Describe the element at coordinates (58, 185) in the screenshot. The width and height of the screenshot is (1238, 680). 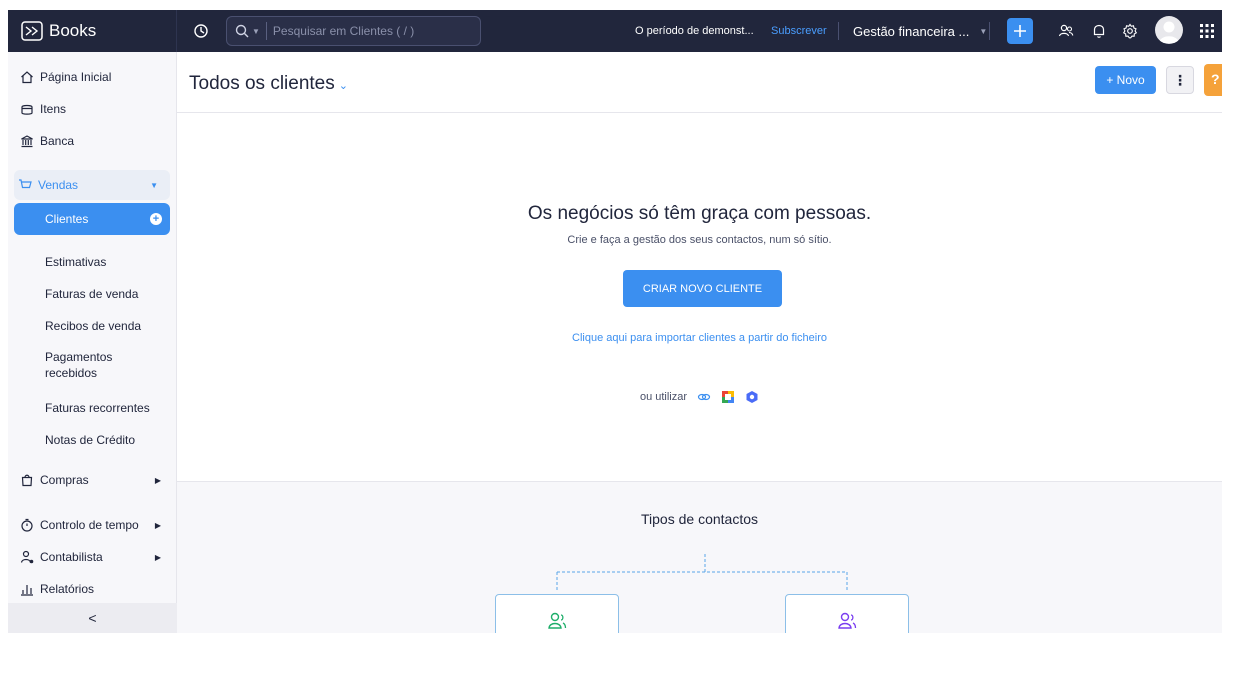
I see `sidebar-item-label: Vendas` at that location.